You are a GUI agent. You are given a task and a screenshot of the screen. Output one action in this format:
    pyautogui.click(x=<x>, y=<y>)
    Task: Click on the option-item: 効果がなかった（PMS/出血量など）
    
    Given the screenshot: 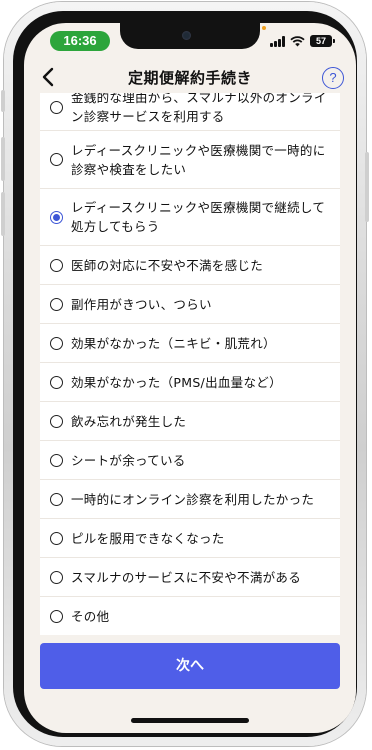 What is the action you would take?
    pyautogui.click(x=190, y=382)
    